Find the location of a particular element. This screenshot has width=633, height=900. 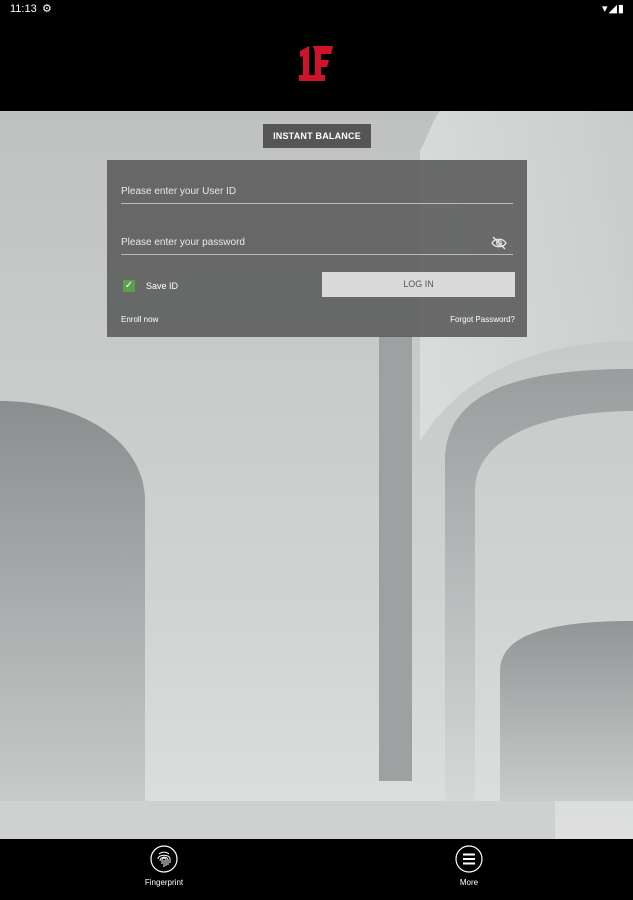

user-id-input is located at coordinates (301, 191).